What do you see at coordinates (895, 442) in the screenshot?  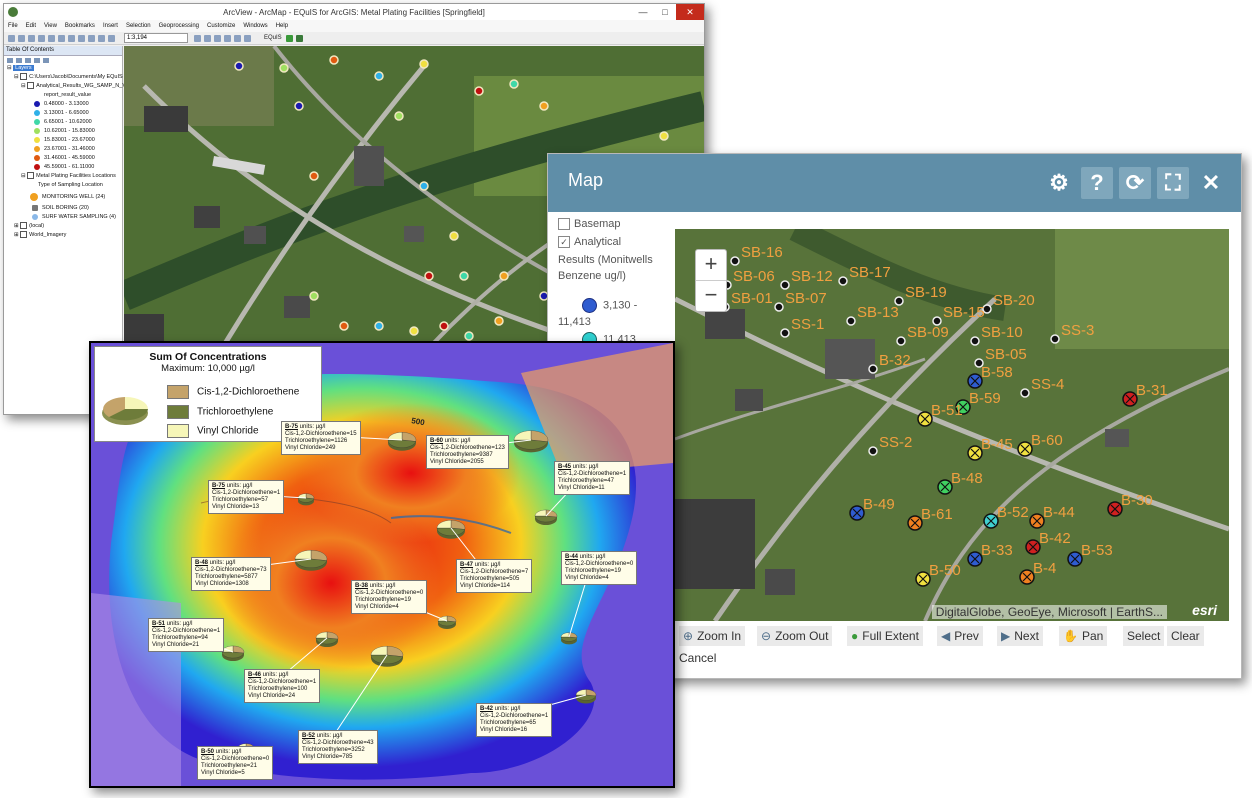 I see `sample-label: SS-2` at bounding box center [895, 442].